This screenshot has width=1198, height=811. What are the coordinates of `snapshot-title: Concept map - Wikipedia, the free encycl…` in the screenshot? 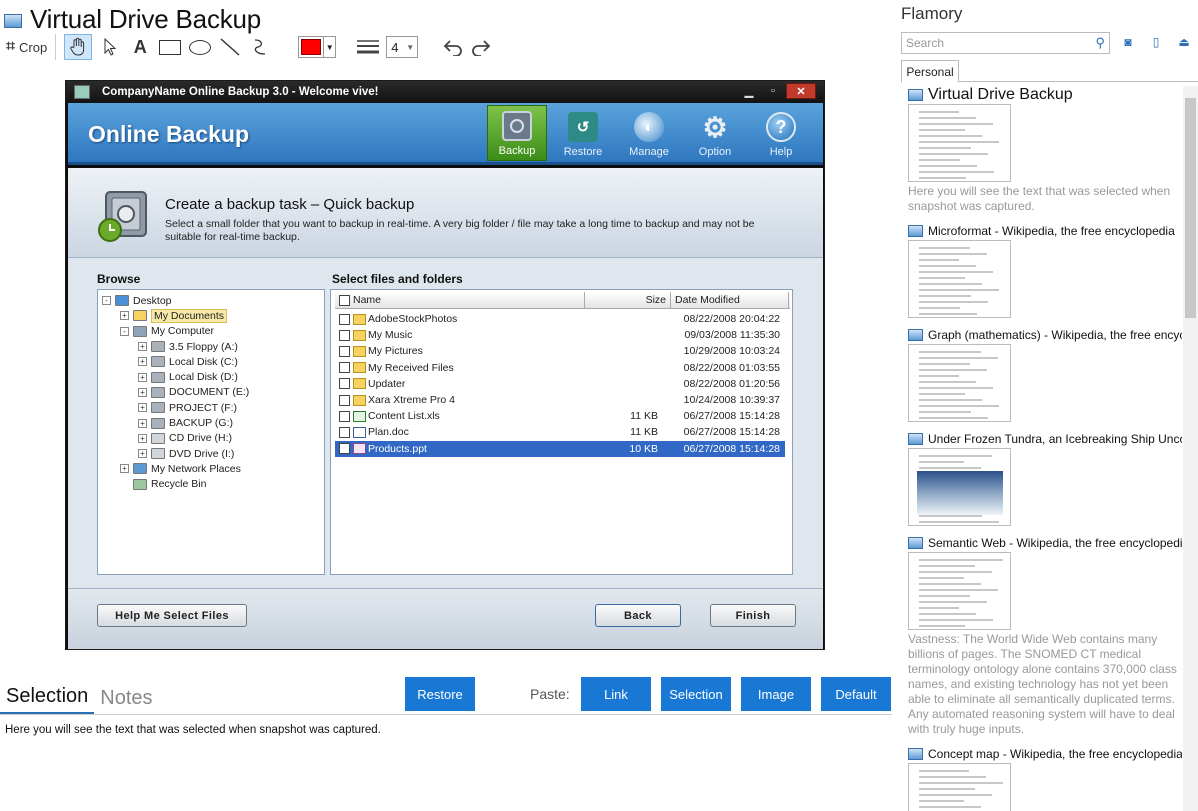 It's located at (1055, 754).